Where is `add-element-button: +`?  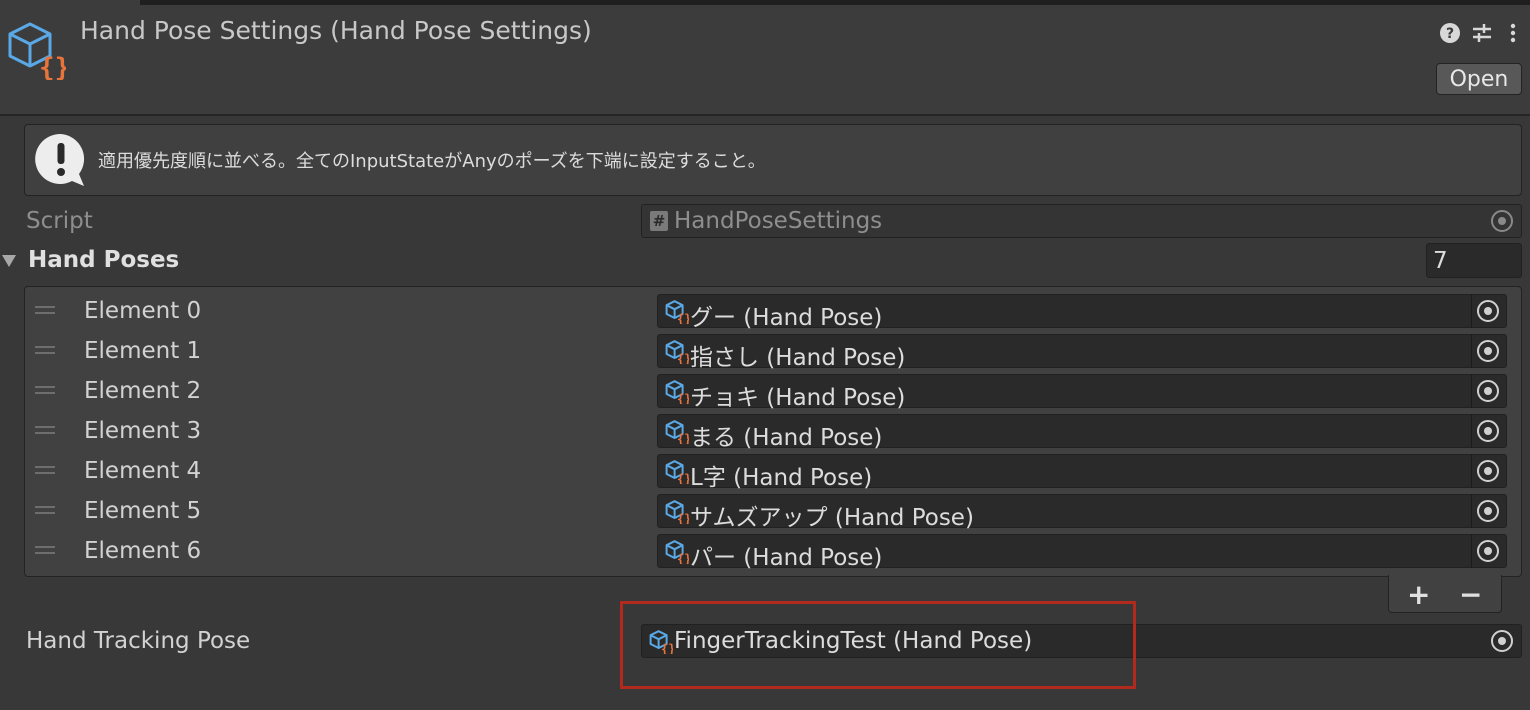 add-element-button: + is located at coordinates (1418, 594).